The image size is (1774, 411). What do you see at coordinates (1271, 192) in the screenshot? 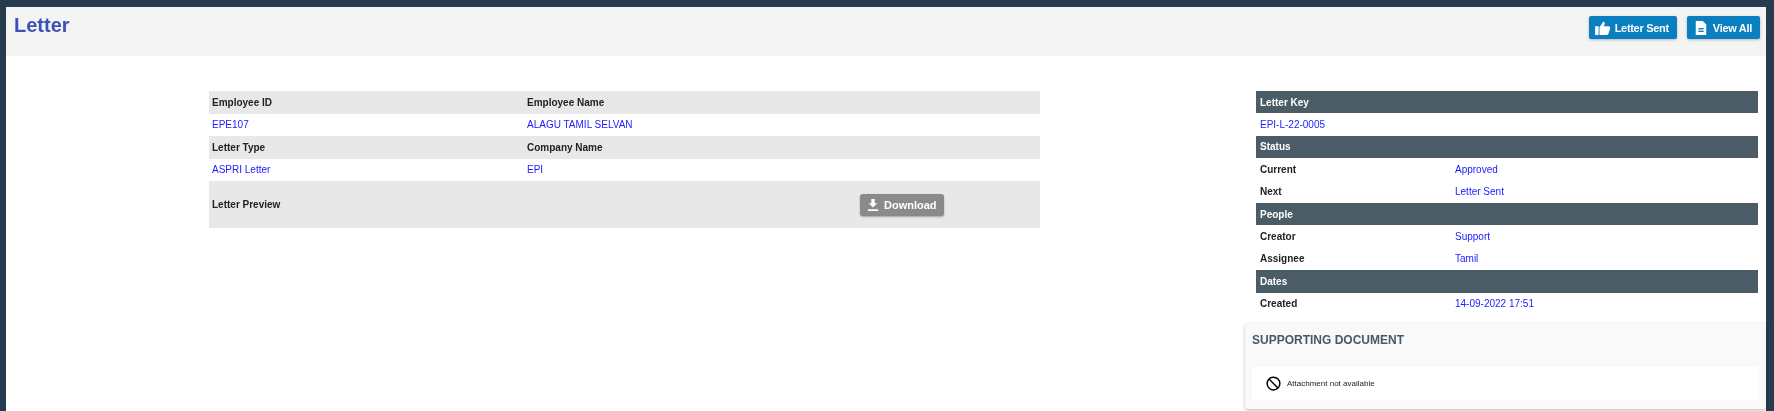
I see `field-label: Next` at bounding box center [1271, 192].